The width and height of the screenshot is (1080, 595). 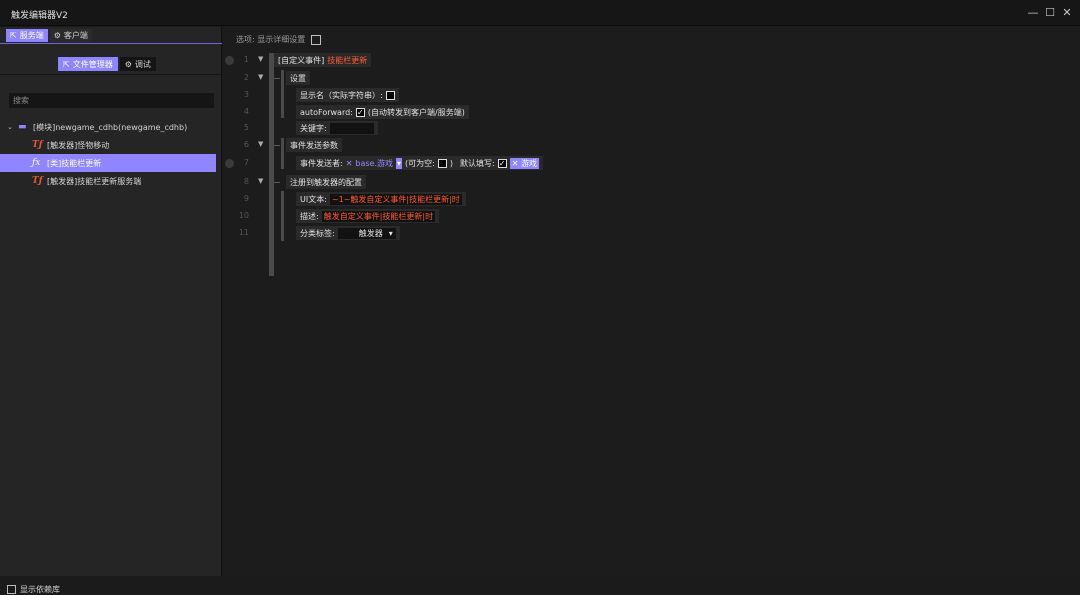 I want to click on options-bar: 选项: 显示详细设置, so click(x=279, y=39).